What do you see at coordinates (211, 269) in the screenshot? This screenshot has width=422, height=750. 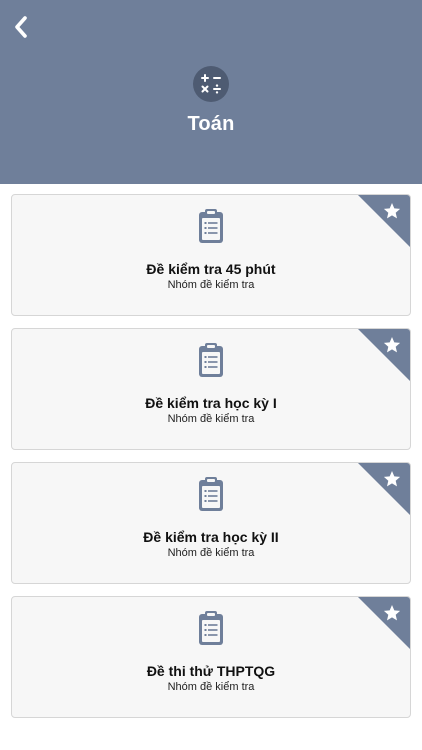 I see `card-title: Đề kiểm tra 45 phút` at bounding box center [211, 269].